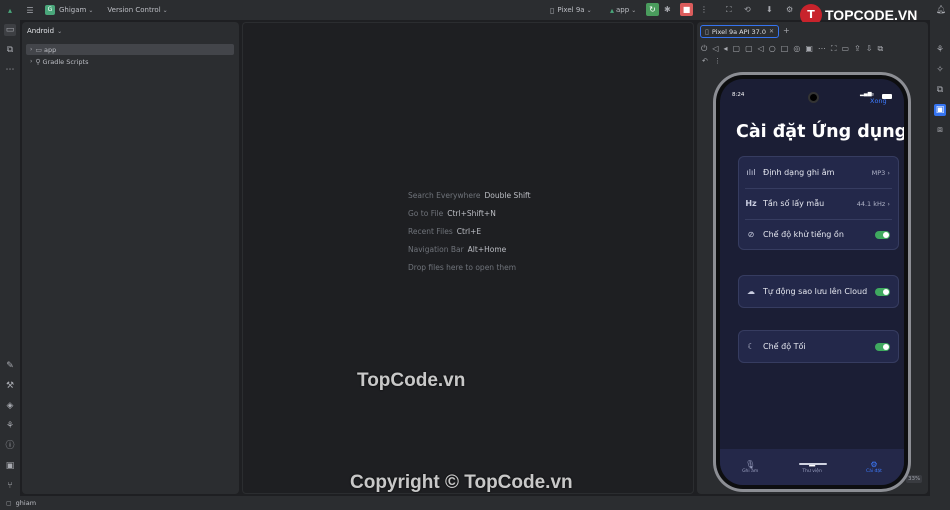 The image size is (950, 510). Describe the element at coordinates (834, 49) in the screenshot. I see `fit-screen-icon: ⛶` at that location.